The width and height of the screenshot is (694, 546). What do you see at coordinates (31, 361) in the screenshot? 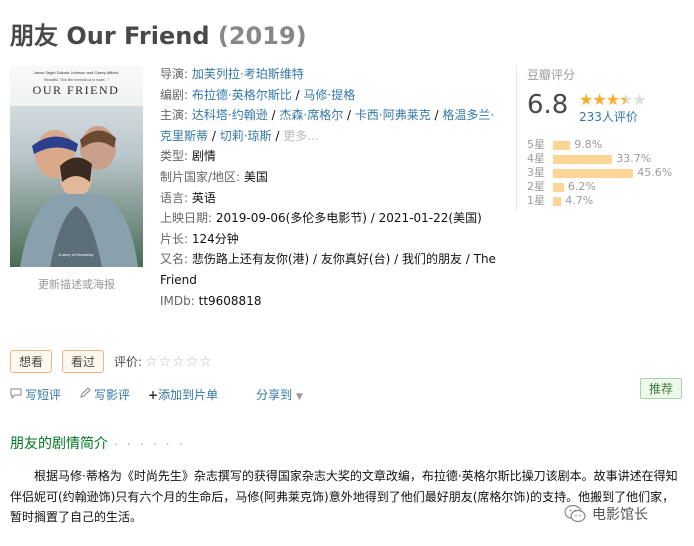
I see `want-to-watch-button: 想看` at bounding box center [31, 361].